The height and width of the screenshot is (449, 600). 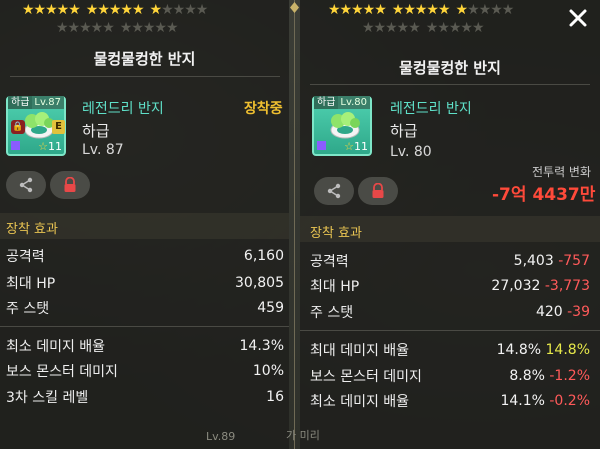 What do you see at coordinates (18, 127) in the screenshot?
I see `lock-badge-icon: 🔒` at bounding box center [18, 127].